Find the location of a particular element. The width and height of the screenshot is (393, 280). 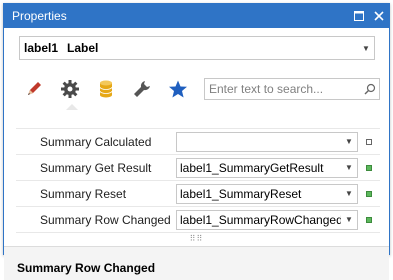

tab-appearance is located at coordinates (34, 89).